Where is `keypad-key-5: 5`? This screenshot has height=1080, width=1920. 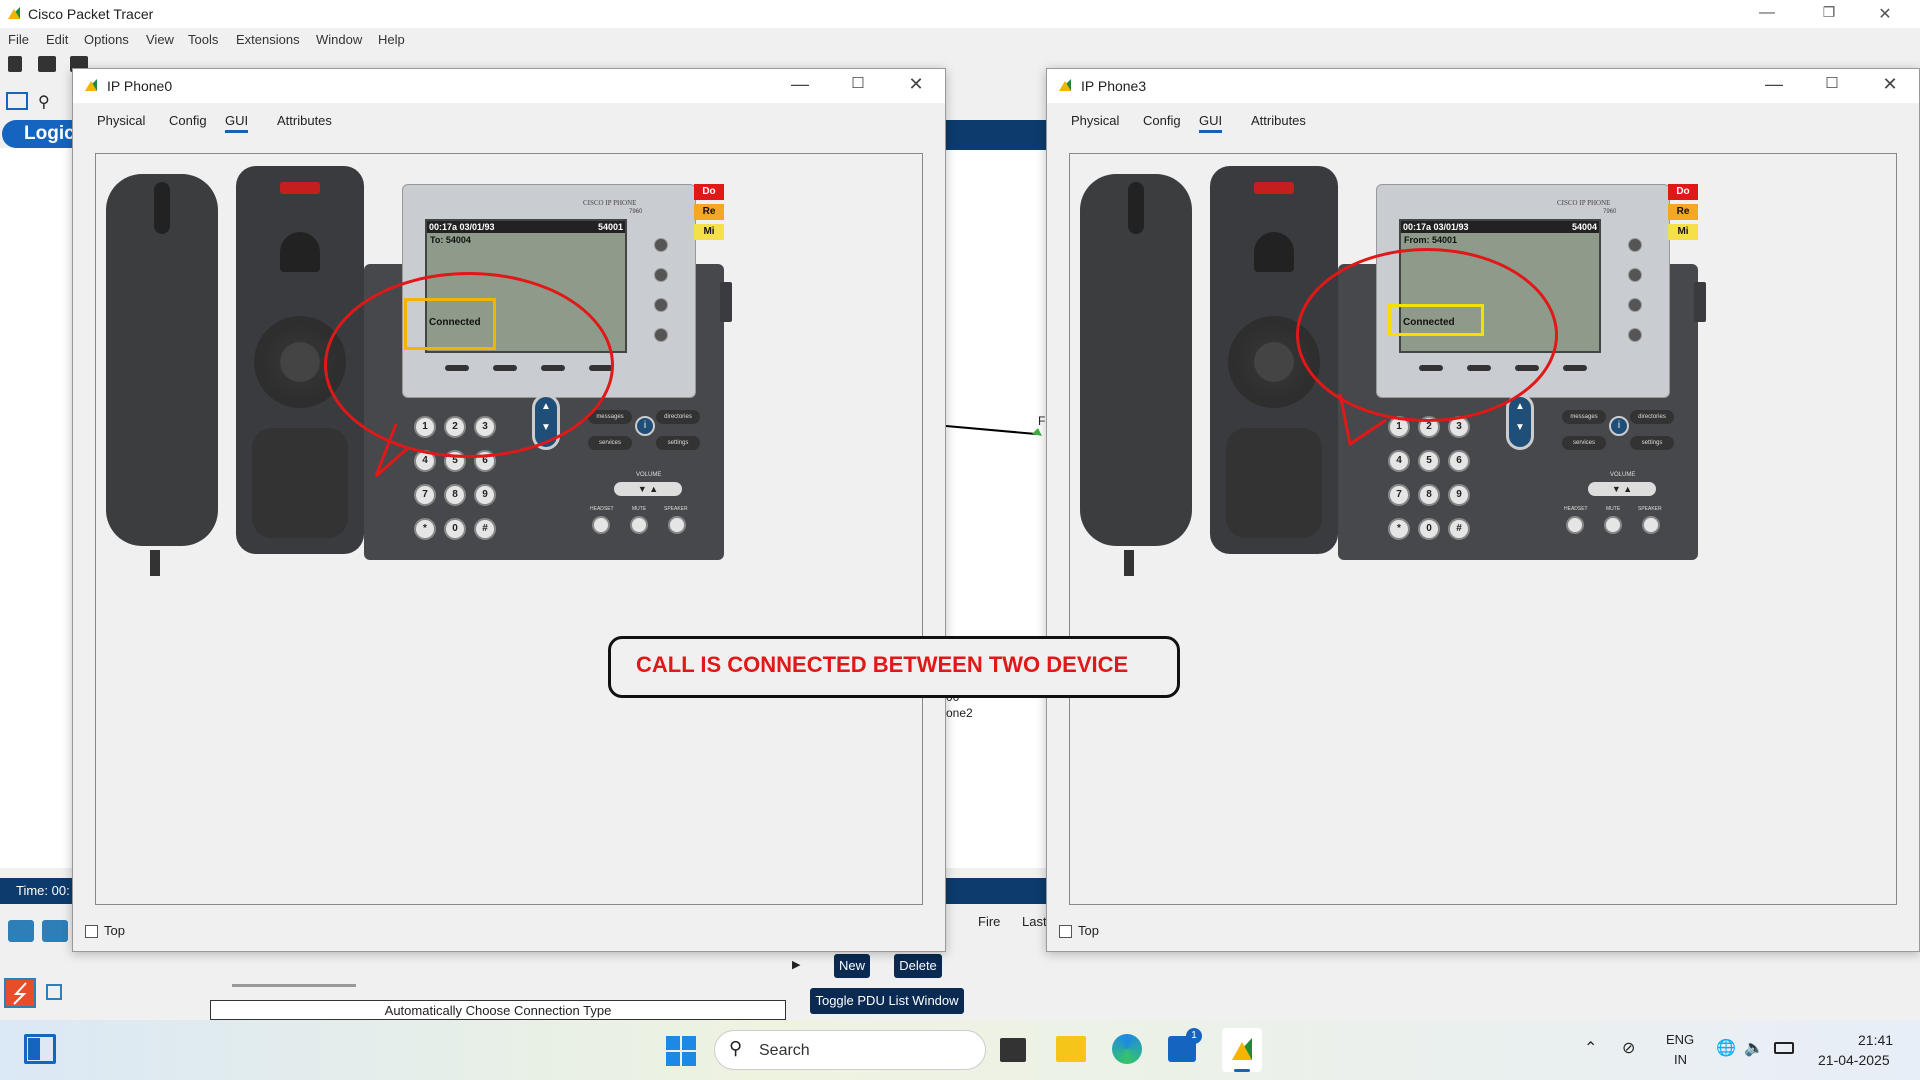 keypad-key-5: 5 is located at coordinates (1429, 461).